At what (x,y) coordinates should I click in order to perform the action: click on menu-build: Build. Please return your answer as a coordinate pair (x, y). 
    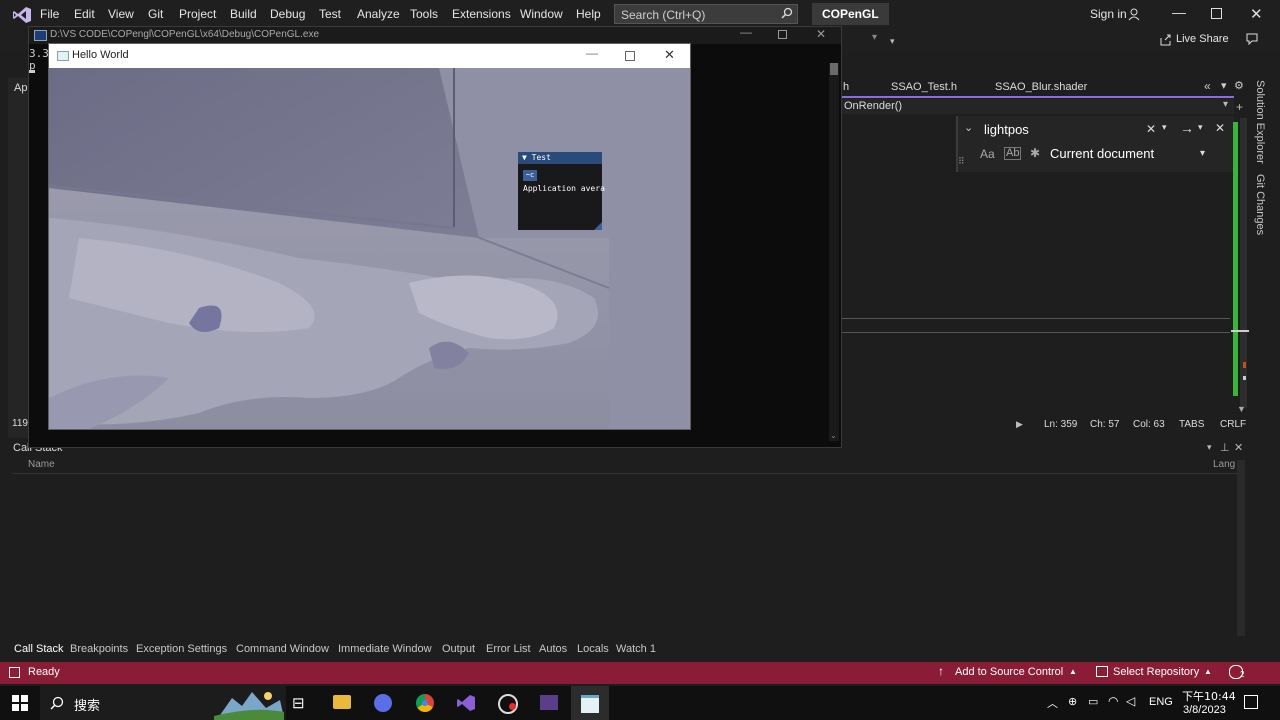
    Looking at the image, I should click on (243, 14).